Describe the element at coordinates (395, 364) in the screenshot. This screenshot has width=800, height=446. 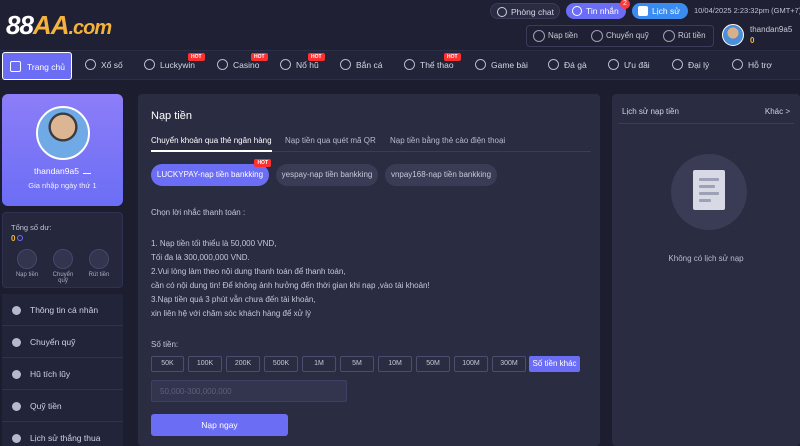
I see `amount-10m-button: 10M` at that location.